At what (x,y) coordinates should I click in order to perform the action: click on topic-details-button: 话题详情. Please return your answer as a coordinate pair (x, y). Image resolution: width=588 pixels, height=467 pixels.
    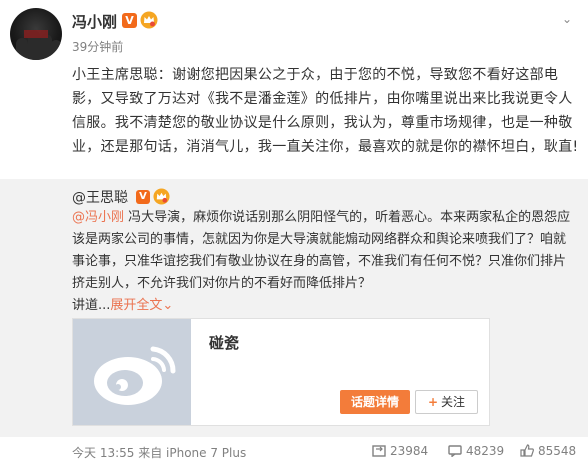
    Looking at the image, I should click on (375, 402).